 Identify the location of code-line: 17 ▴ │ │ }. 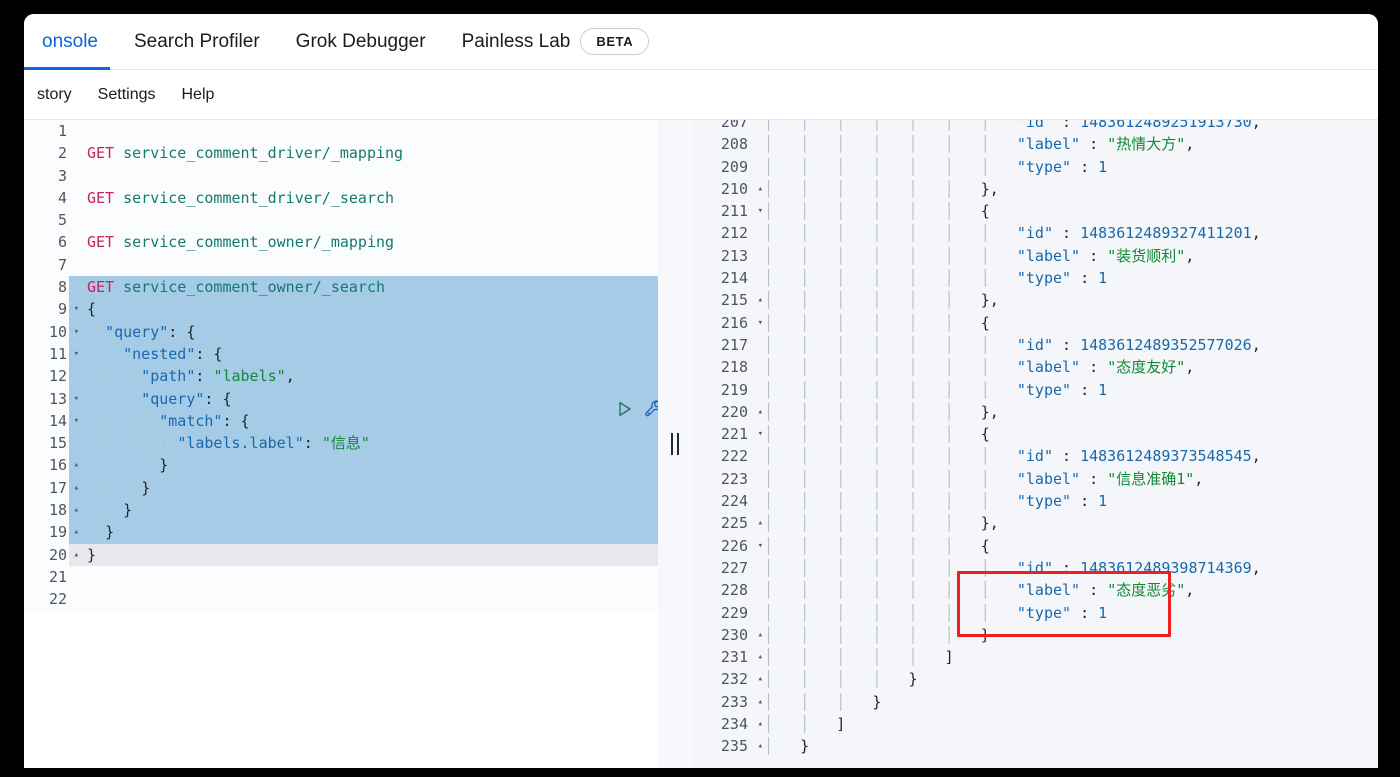
(341, 488).